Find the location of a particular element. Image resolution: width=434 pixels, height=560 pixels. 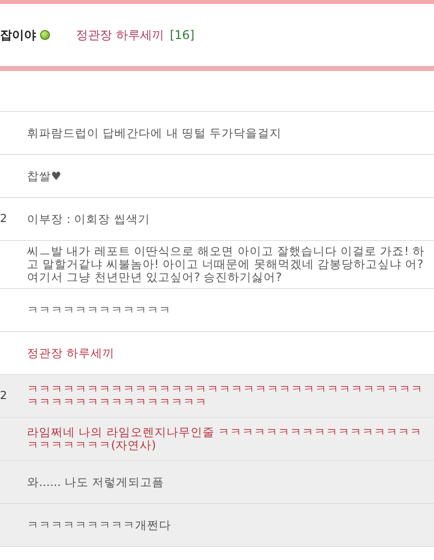

comment-text: ㅋㅋㅋㅋㅋㅋㅋㅋㅋ개쩐다 is located at coordinates (99, 525).